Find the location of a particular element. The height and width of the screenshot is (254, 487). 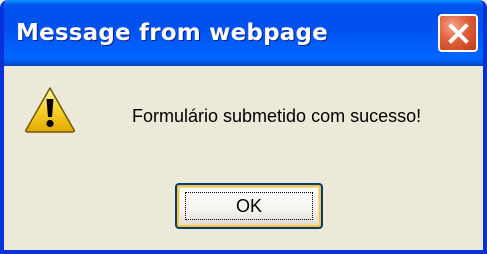

close-icon is located at coordinates (458, 33).